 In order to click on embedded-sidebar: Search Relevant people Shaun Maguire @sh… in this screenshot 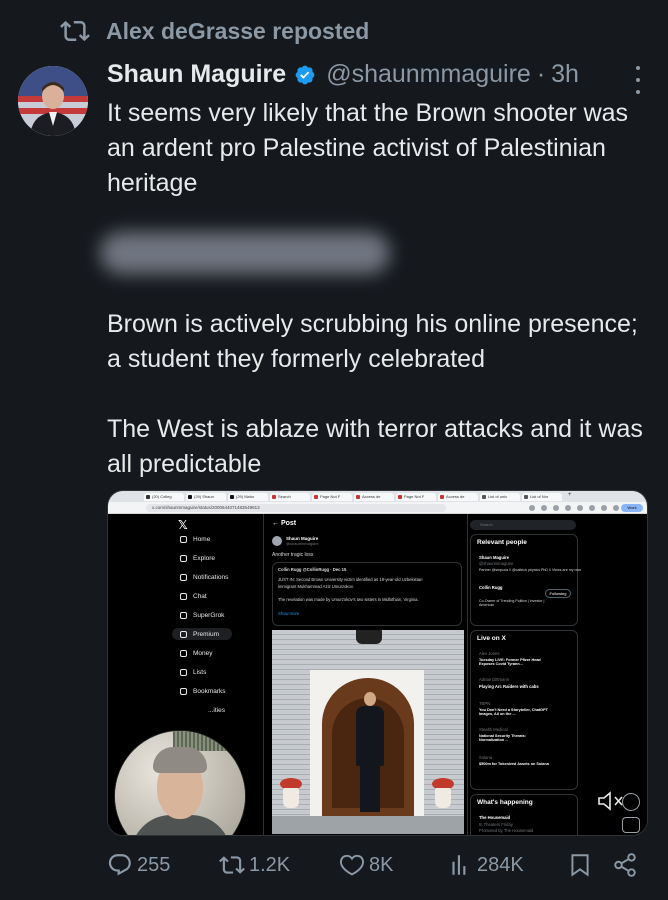, I will do `click(557, 674)`.